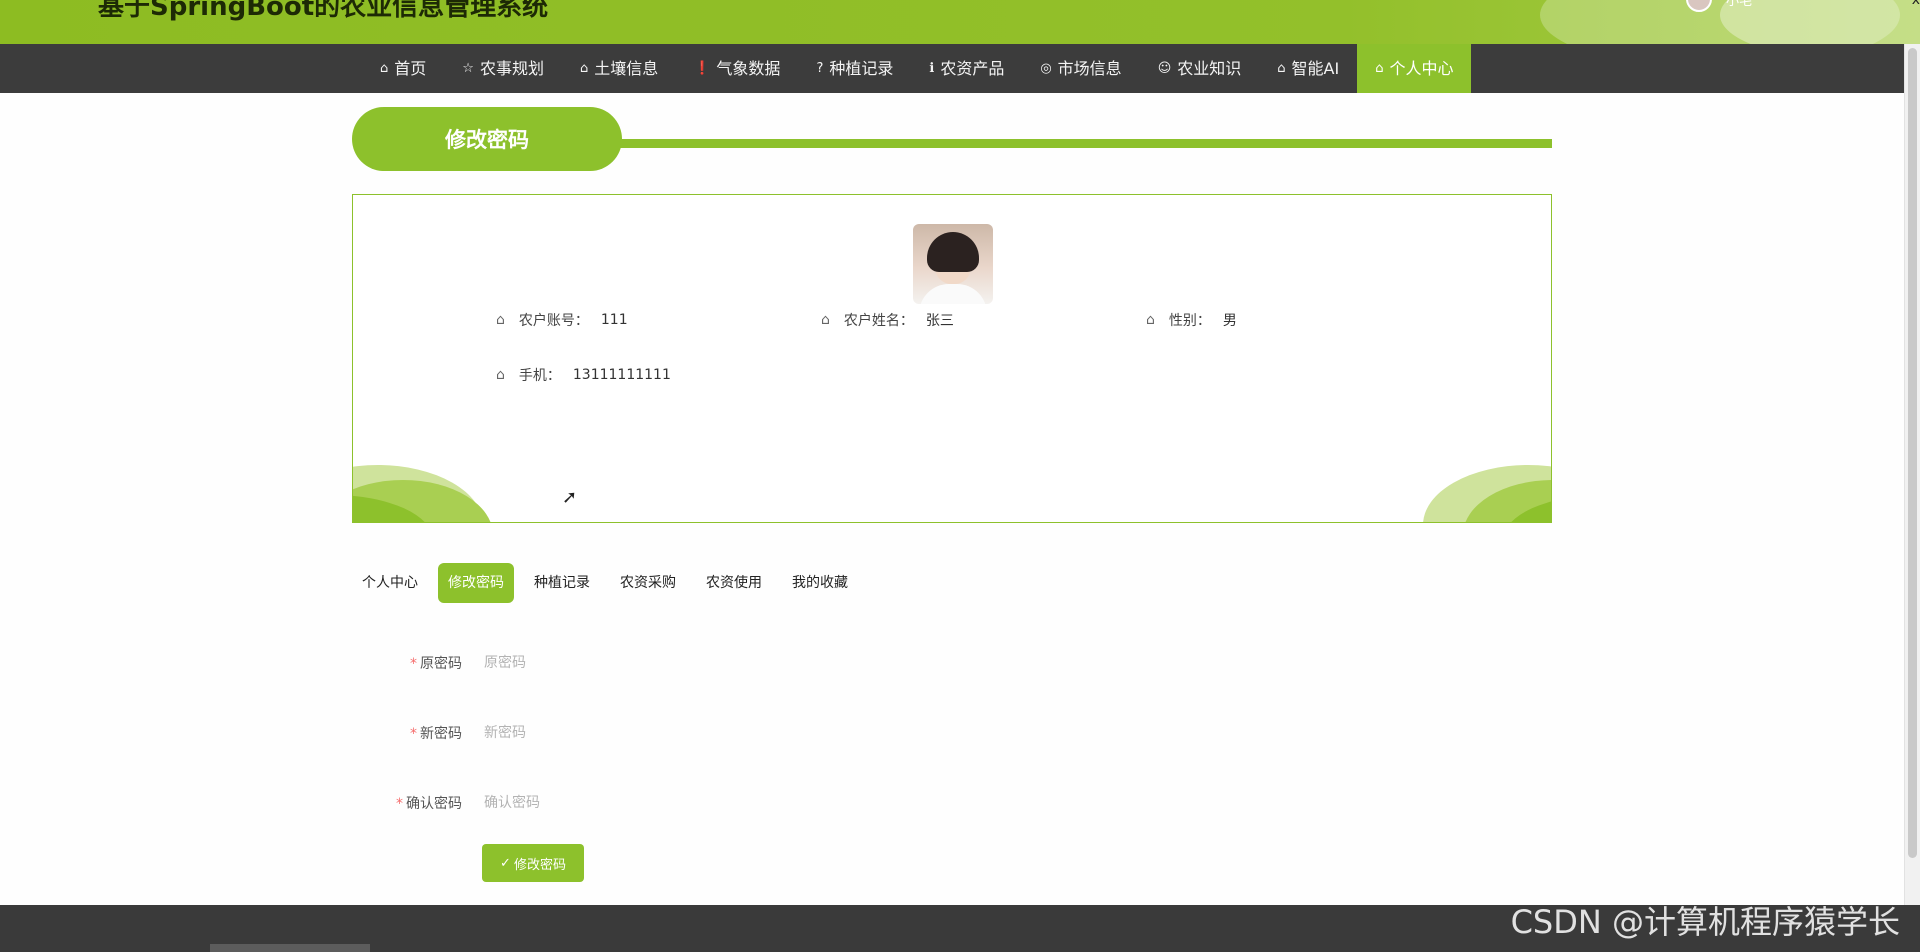 Image resolution: width=1920 pixels, height=952 pixels. Describe the element at coordinates (1209, 68) in the screenshot. I see `nav-item-label: 农业知识` at that location.